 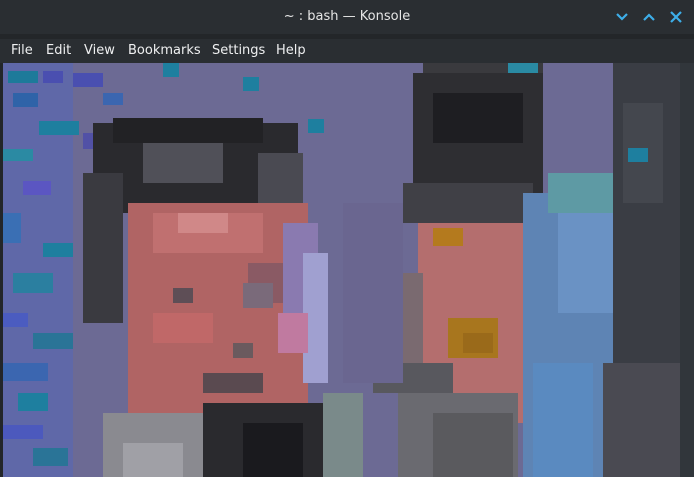 I want to click on terminal-scrollbar, so click(x=687, y=270).